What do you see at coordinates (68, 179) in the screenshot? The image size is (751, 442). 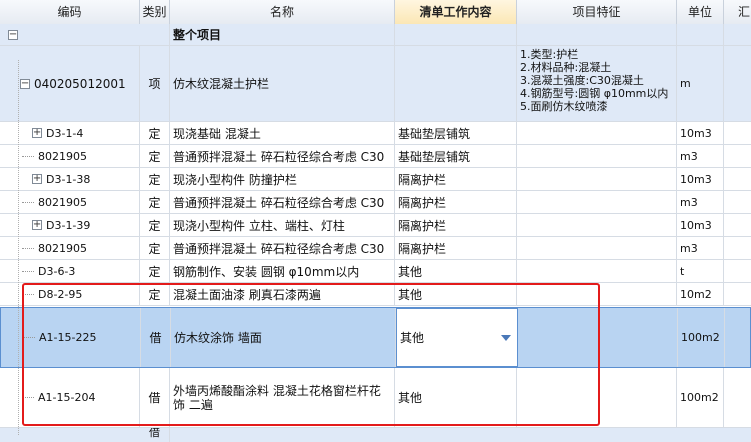 I see `row-code: D3-1-38` at bounding box center [68, 179].